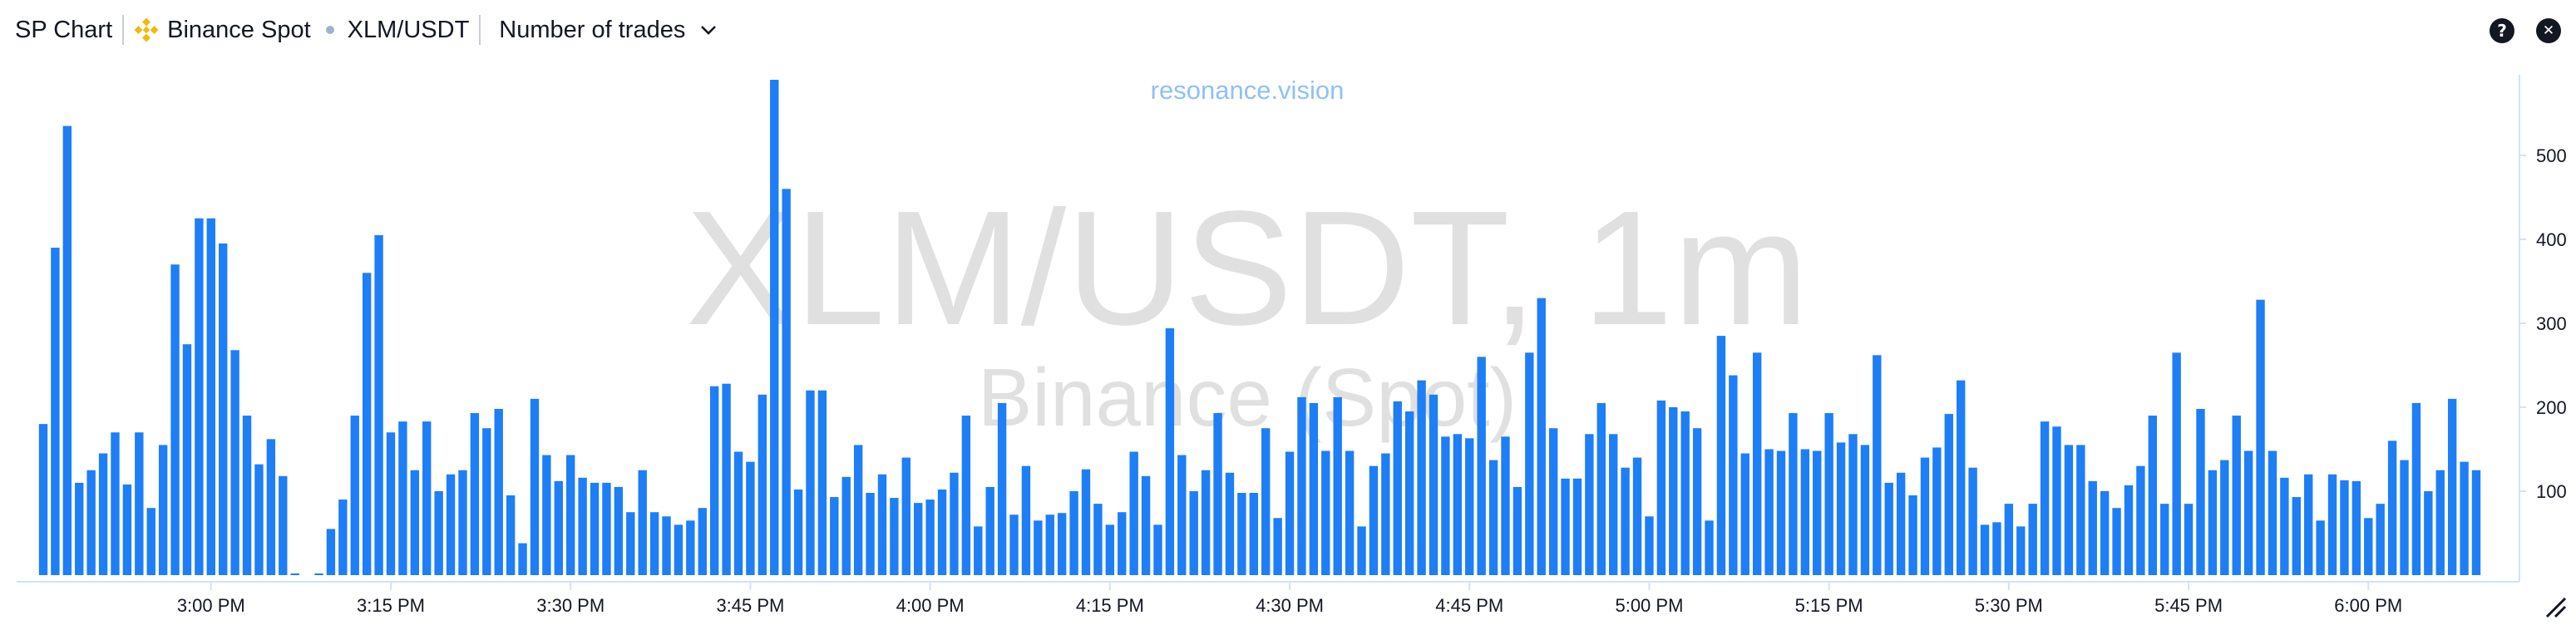  Describe the element at coordinates (222, 30) in the screenshot. I see `exchange-selector: Binance Spot` at that location.